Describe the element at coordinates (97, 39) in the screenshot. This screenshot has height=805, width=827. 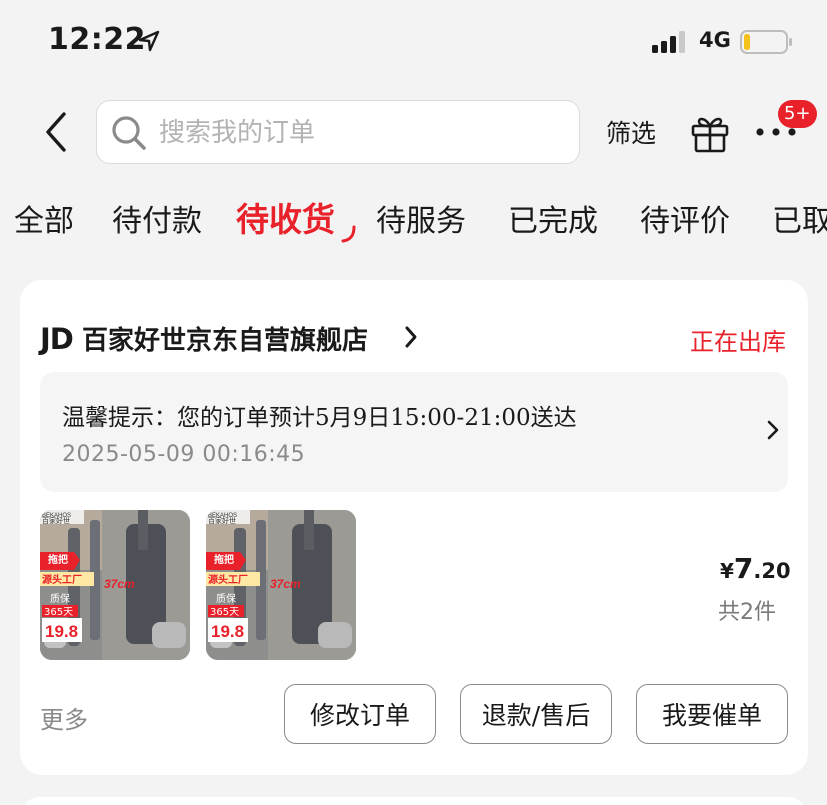
I see `status-time: 12:22` at that location.